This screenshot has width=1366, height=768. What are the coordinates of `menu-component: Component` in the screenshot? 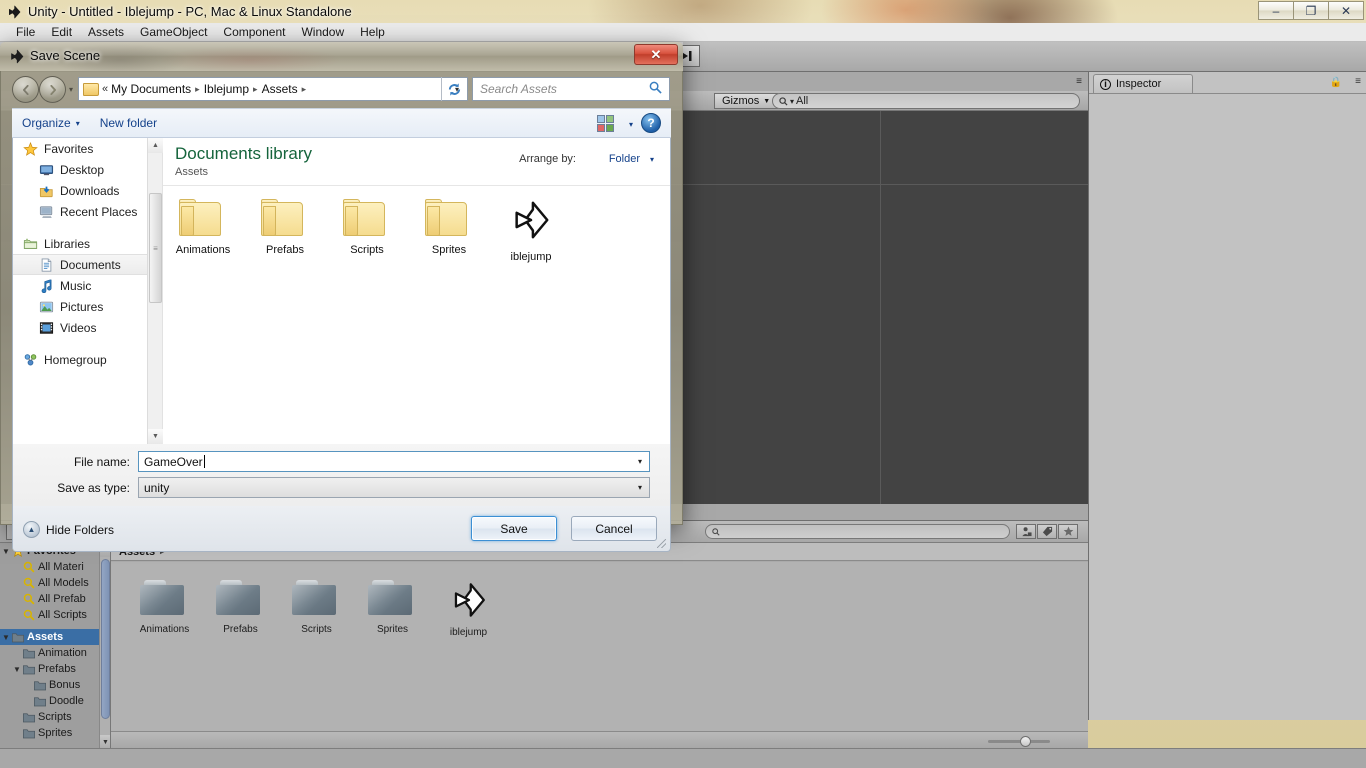 It's located at (254, 32).